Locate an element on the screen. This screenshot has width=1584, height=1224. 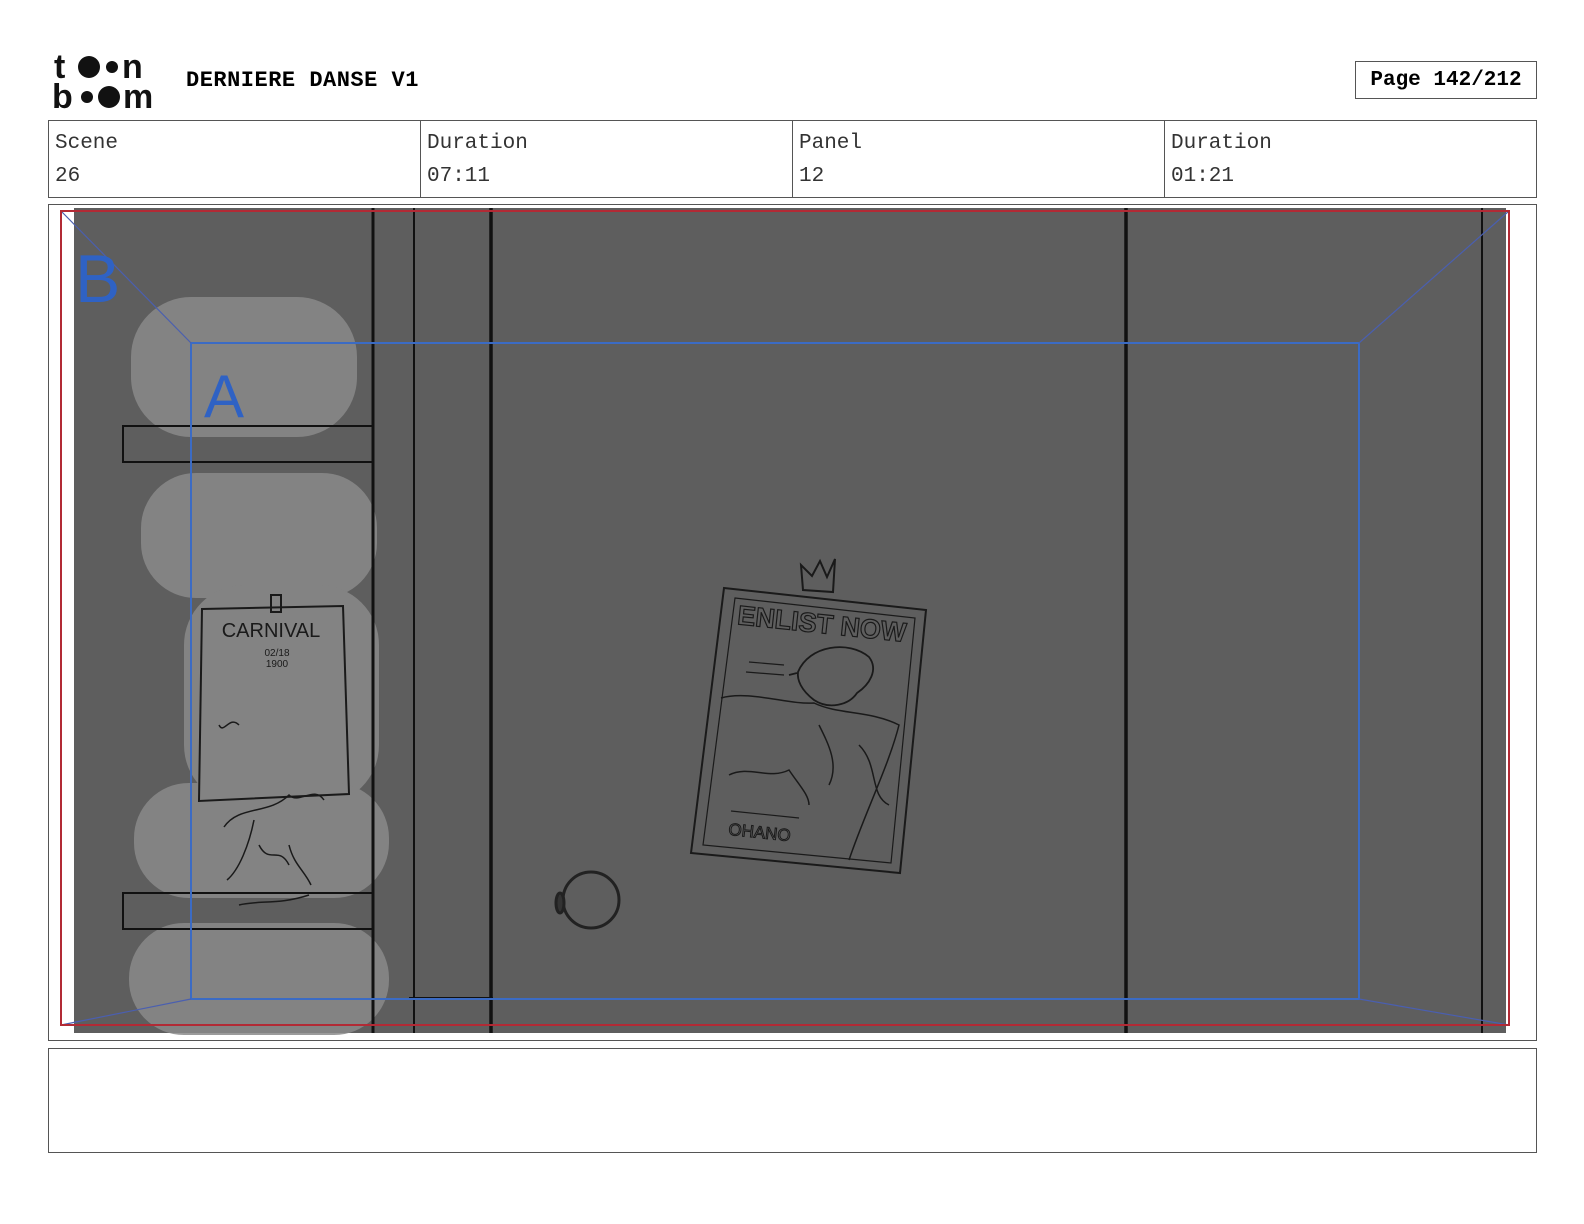
panel-label: Panel is located at coordinates (831, 143).